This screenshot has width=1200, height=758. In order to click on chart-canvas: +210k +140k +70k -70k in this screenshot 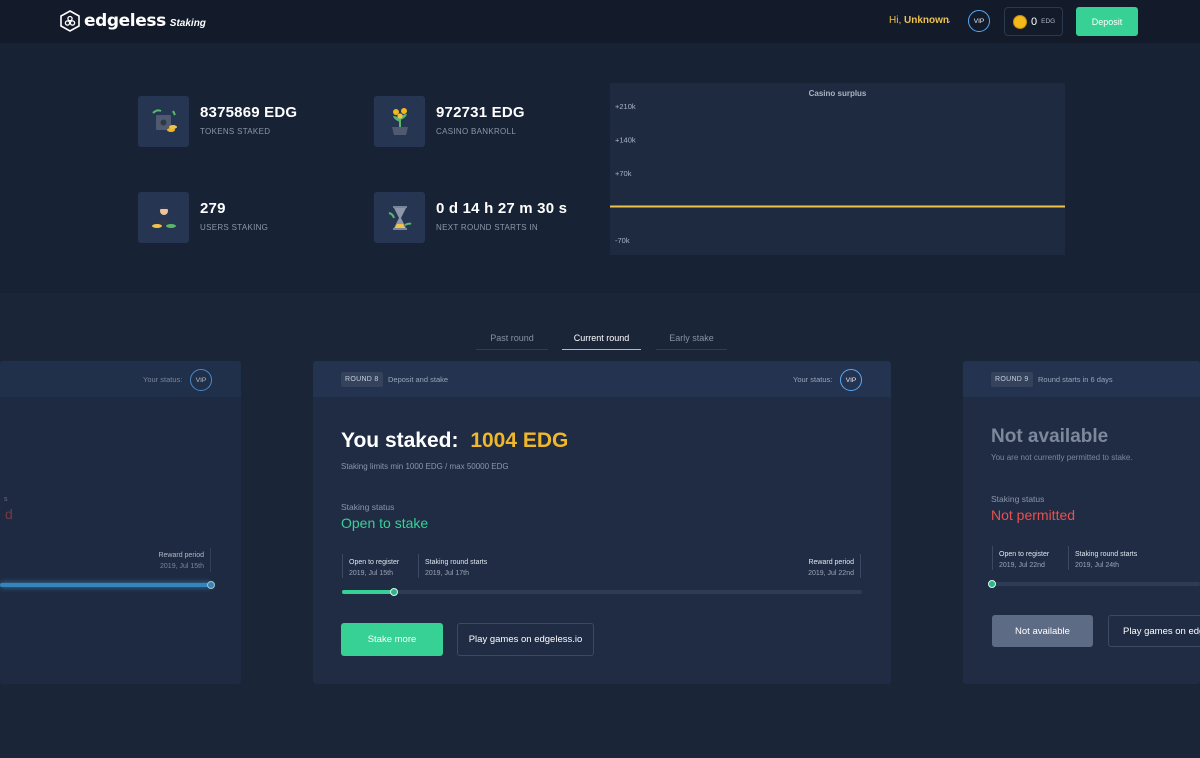, I will do `click(837, 173)`.